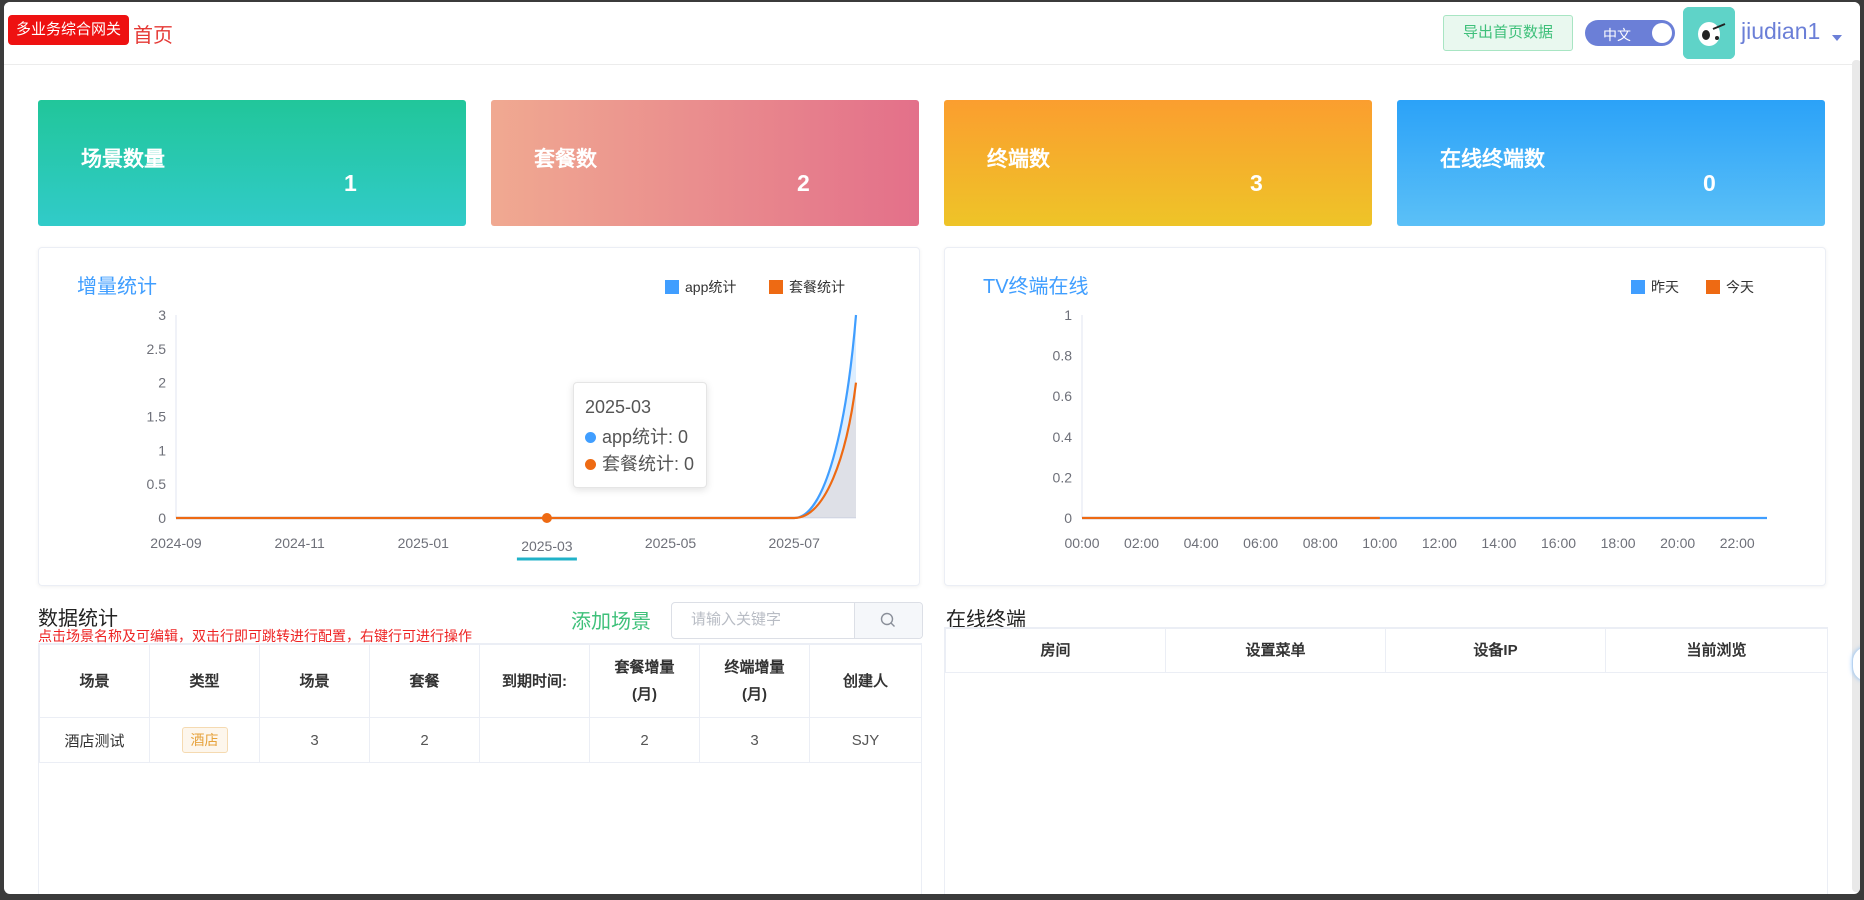 This screenshot has width=1864, height=900. I want to click on x-tick-label: 06:00, so click(1260, 543).